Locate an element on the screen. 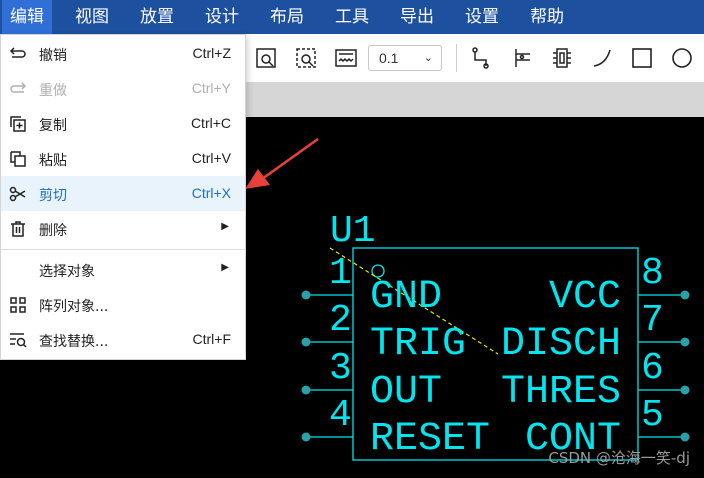 The width and height of the screenshot is (704, 478). arc-icon is located at coordinates (602, 58).